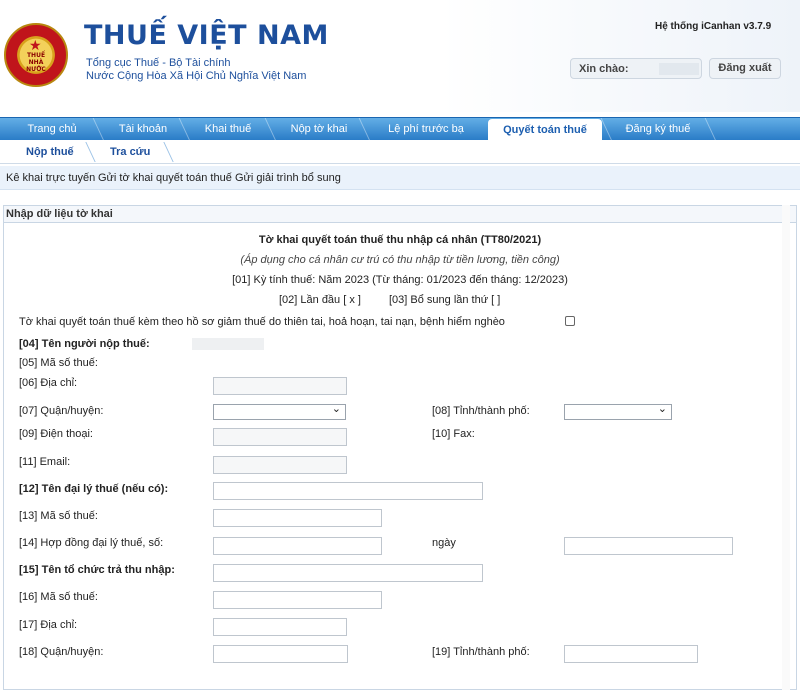 The image size is (800, 690). What do you see at coordinates (36, 62) in the screenshot?
I see `logo-text: THUẾ NHÀ NƯỚC` at bounding box center [36, 62].